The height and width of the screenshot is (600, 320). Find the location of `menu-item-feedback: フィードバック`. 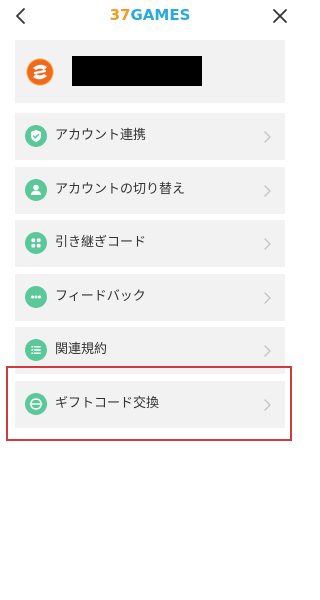

menu-item-feedback: フィードバック is located at coordinates (150, 297).